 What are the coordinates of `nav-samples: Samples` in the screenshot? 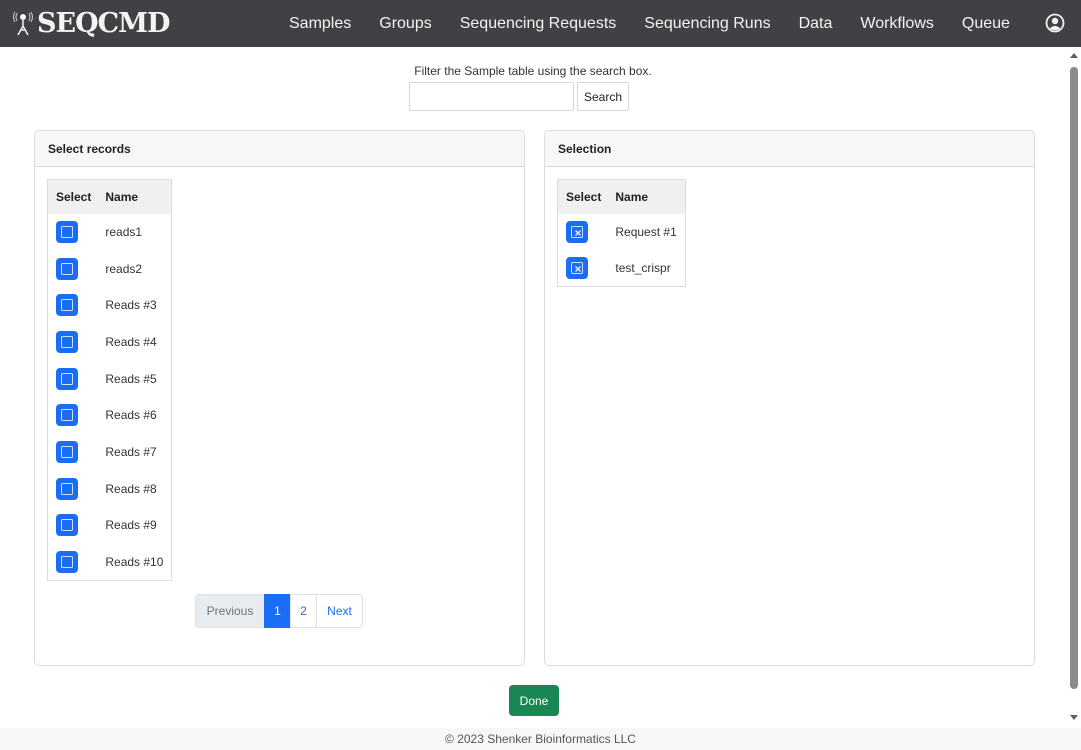 It's located at (320, 24).